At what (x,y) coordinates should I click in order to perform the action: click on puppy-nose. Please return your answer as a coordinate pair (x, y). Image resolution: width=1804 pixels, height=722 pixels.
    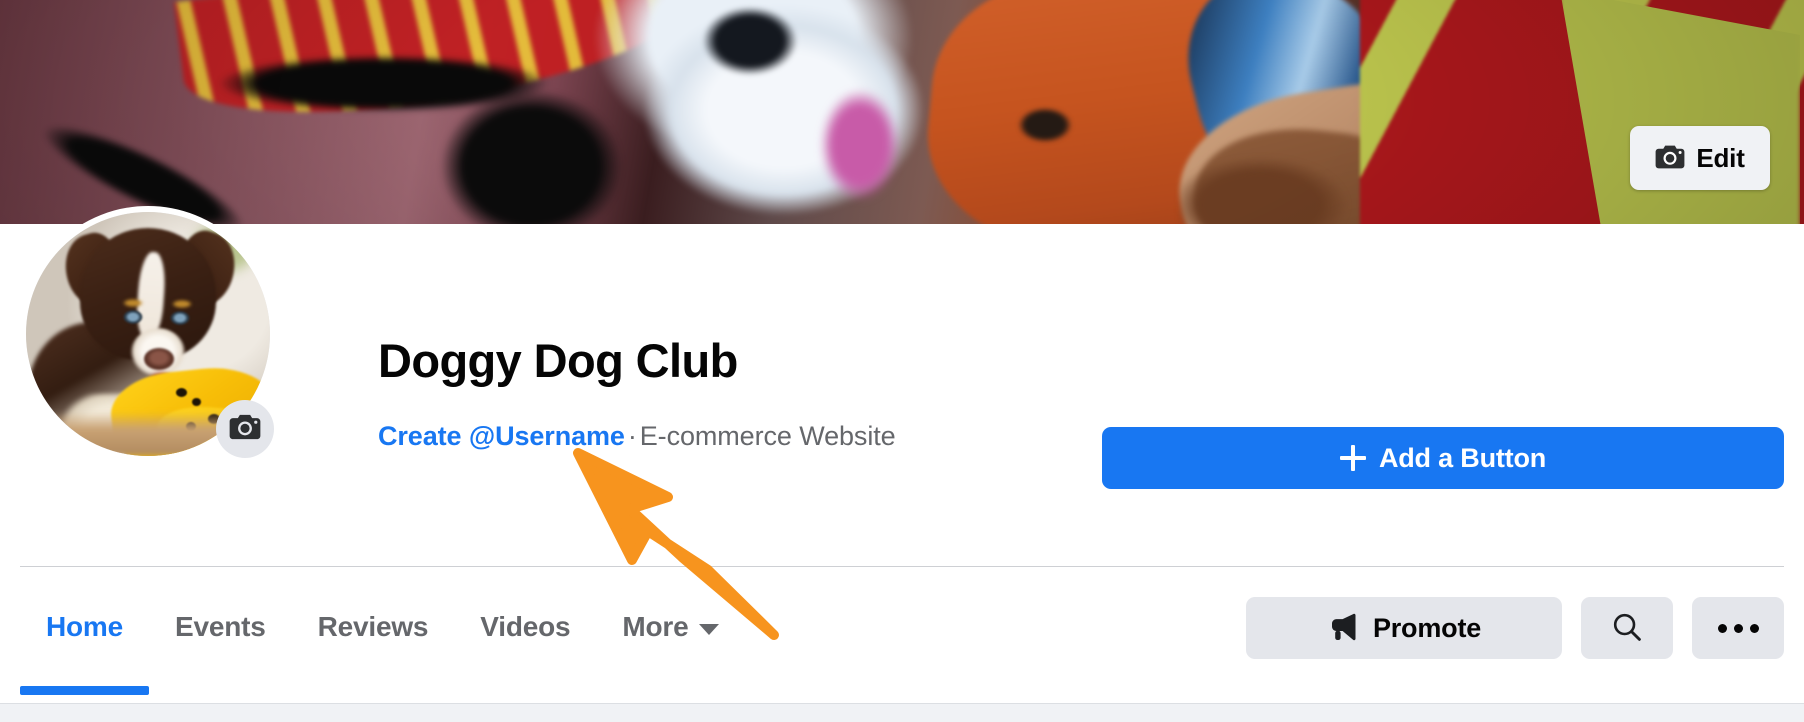
    Looking at the image, I should click on (159, 359).